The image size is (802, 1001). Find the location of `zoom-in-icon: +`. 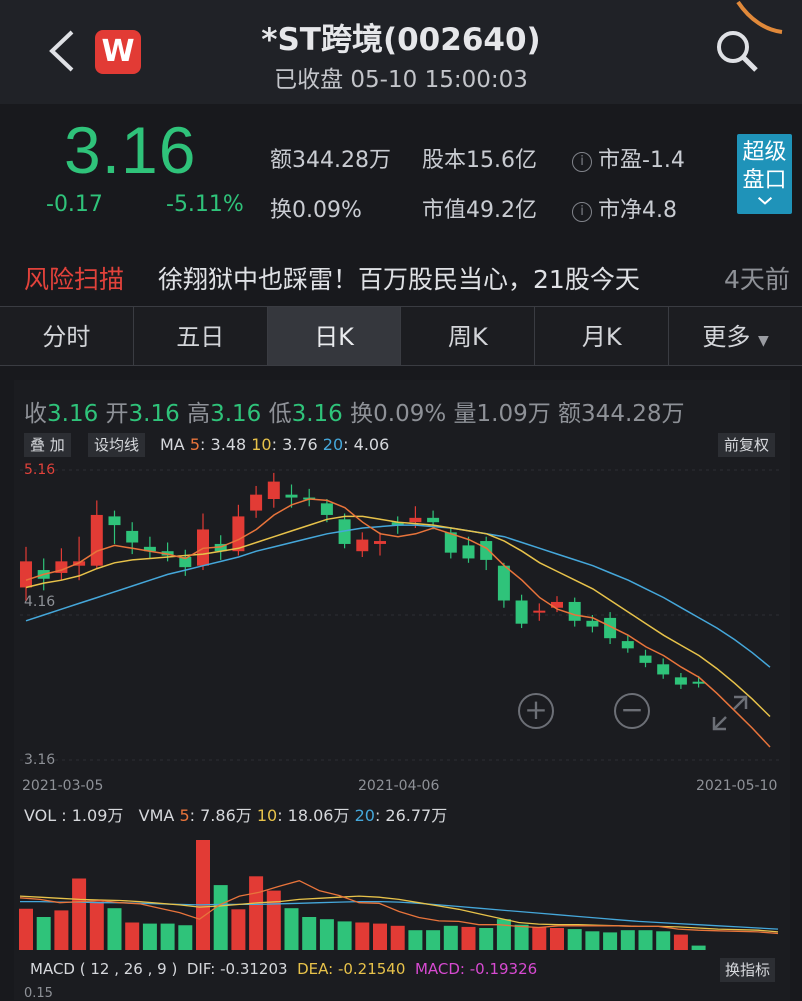

zoom-in-icon: + is located at coordinates (536, 711).